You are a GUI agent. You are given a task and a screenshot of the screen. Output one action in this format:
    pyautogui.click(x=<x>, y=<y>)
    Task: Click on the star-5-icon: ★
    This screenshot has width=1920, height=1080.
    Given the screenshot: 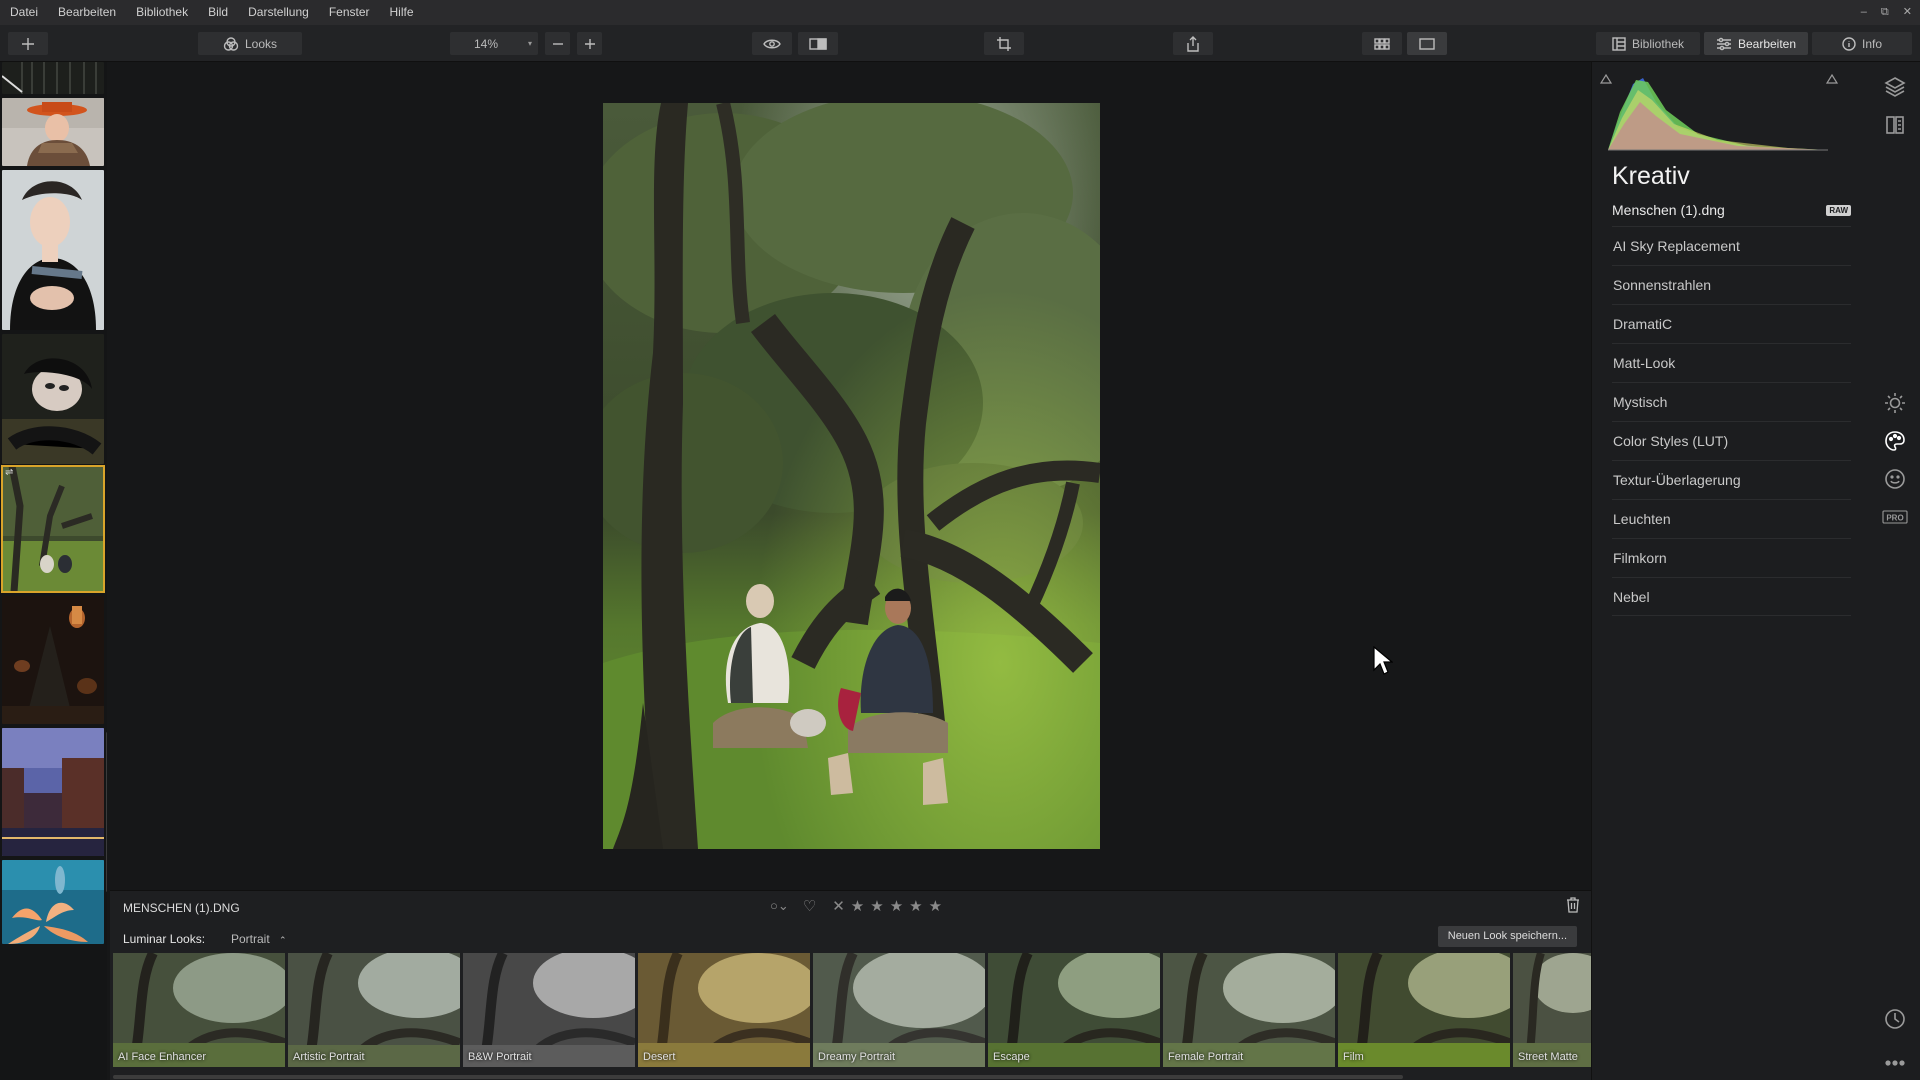 What is the action you would take?
    pyautogui.click(x=935, y=906)
    